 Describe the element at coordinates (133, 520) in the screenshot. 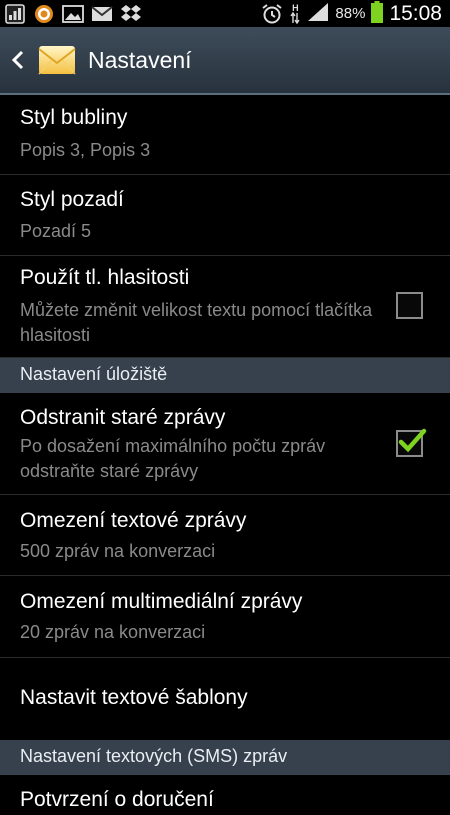

I see `setting-title: Omezení textové zprávy` at that location.